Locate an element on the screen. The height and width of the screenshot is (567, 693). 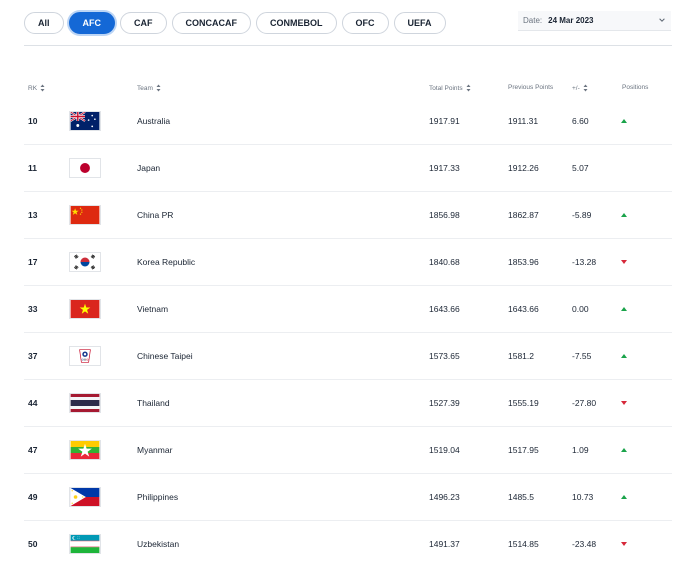
team-name: Myanmar is located at coordinates (154, 450).